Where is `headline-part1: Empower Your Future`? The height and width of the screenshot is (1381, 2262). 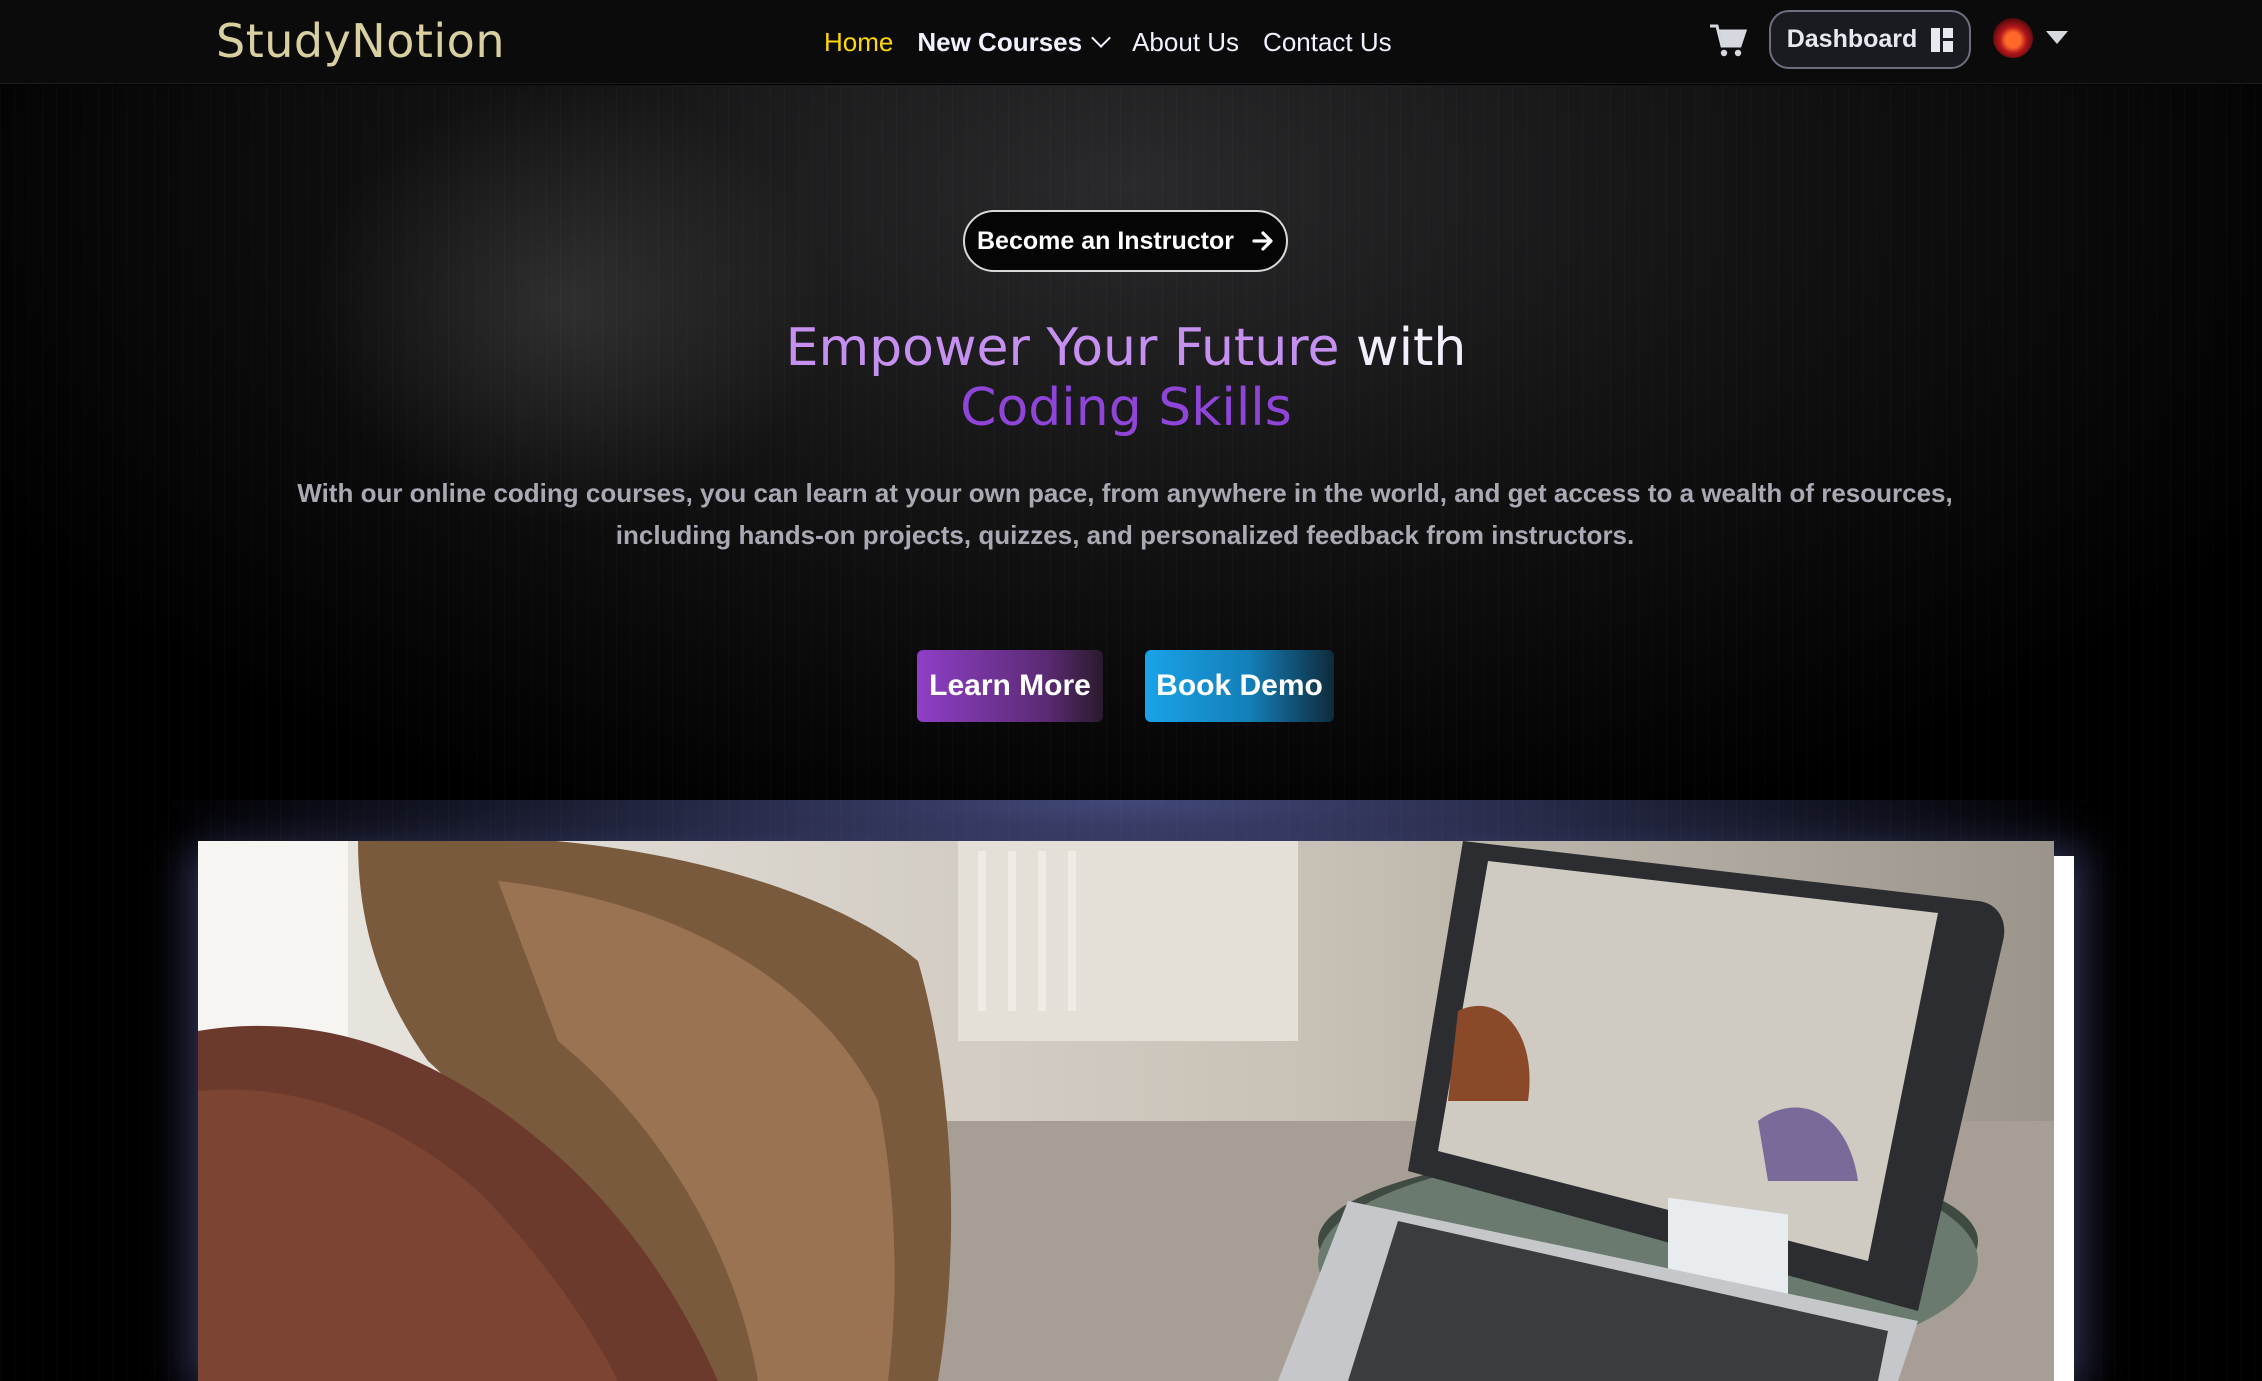
headline-part1: Empower Your Future is located at coordinates (1062, 348).